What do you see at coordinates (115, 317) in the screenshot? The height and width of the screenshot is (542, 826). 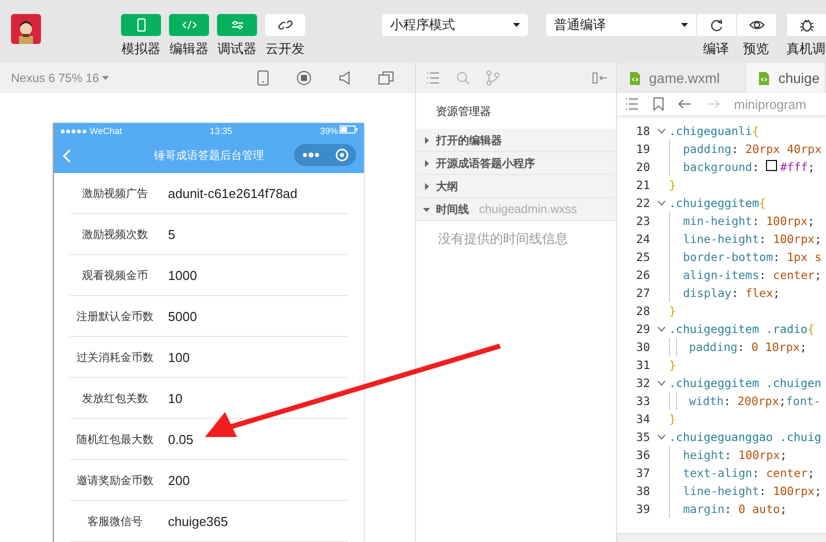 I see `setting-label: 注册默认金币数` at bounding box center [115, 317].